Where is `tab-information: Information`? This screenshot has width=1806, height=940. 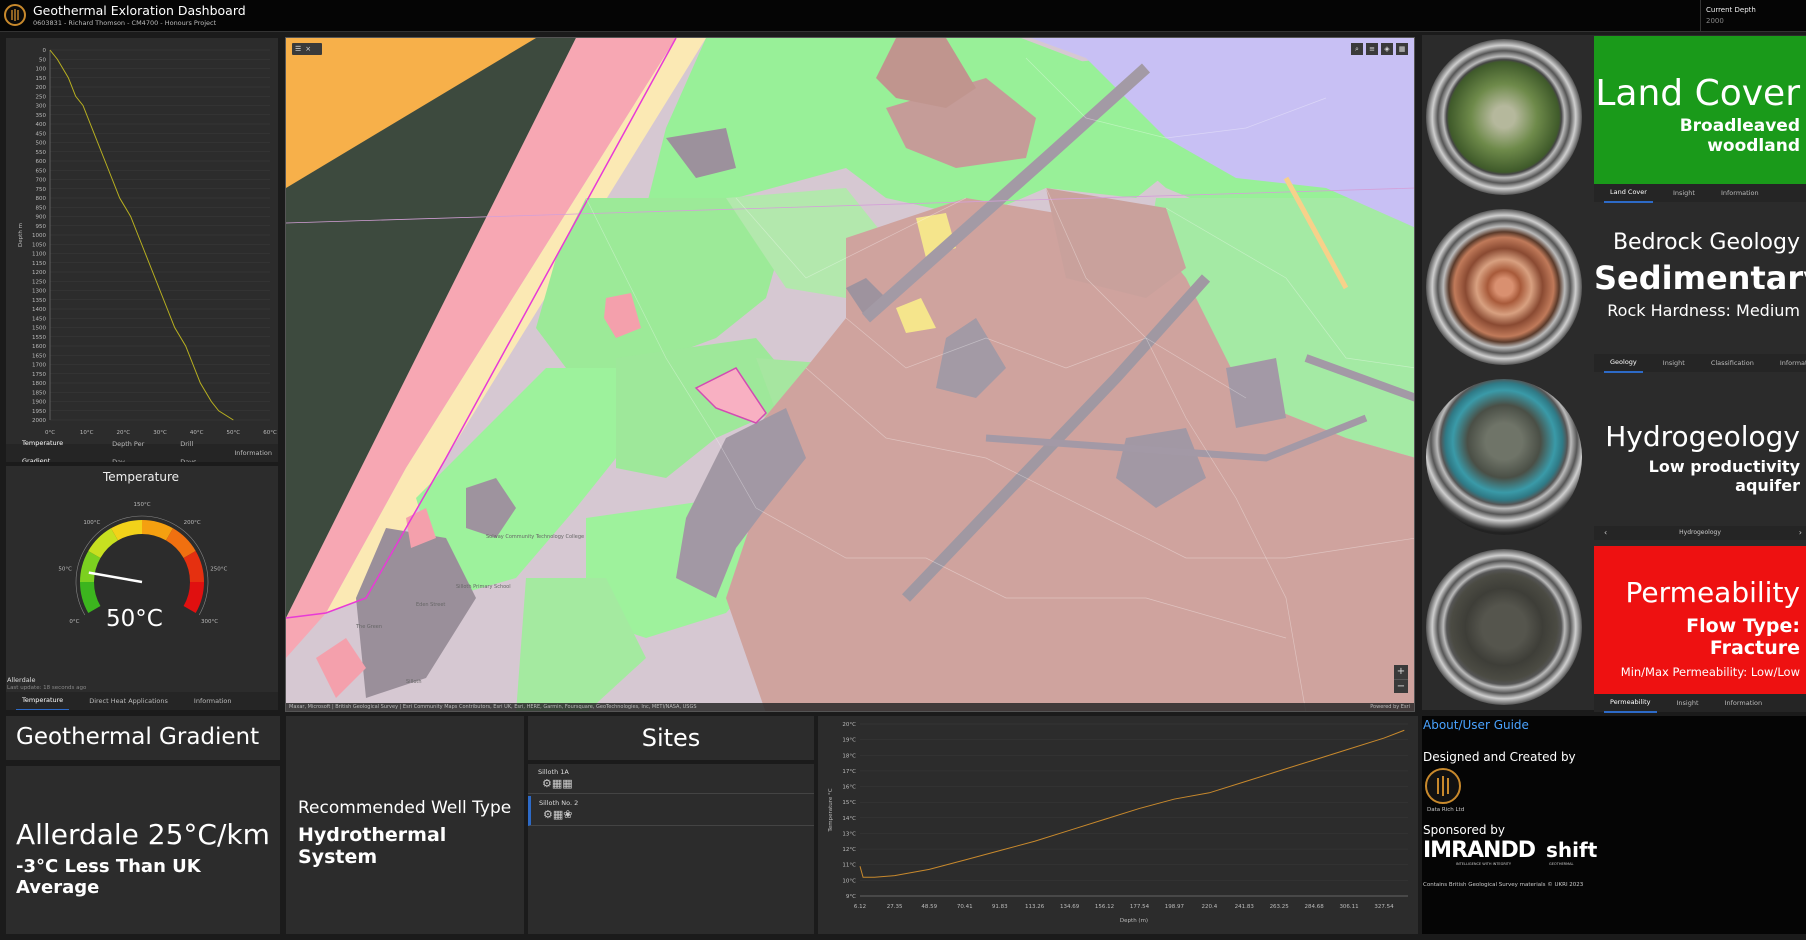 tab-information: Information is located at coordinates (253, 453).